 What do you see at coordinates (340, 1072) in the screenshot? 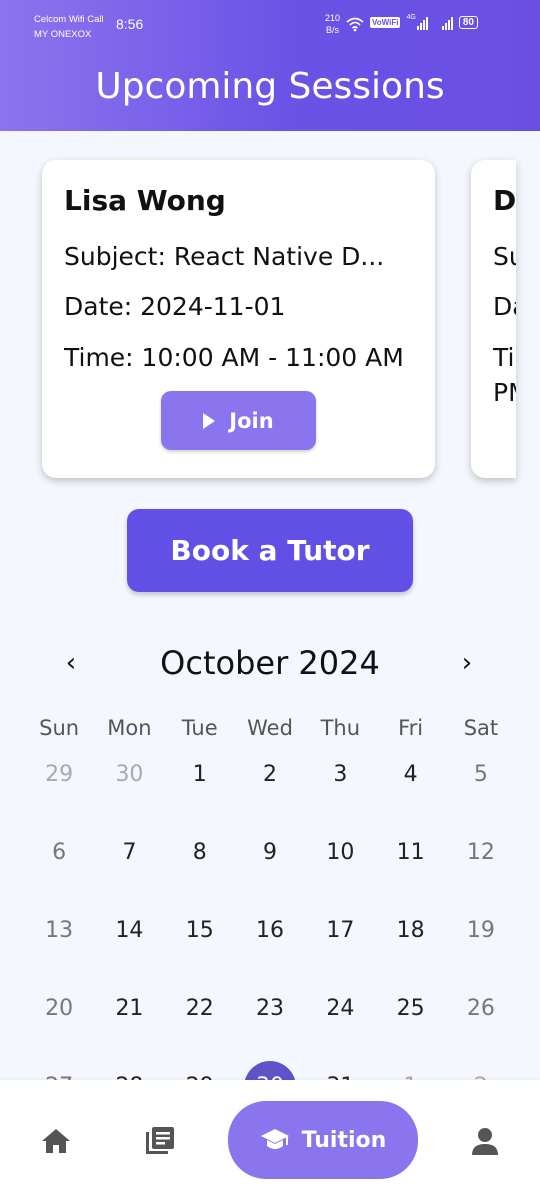
I see `calendar-day: 31` at bounding box center [340, 1072].